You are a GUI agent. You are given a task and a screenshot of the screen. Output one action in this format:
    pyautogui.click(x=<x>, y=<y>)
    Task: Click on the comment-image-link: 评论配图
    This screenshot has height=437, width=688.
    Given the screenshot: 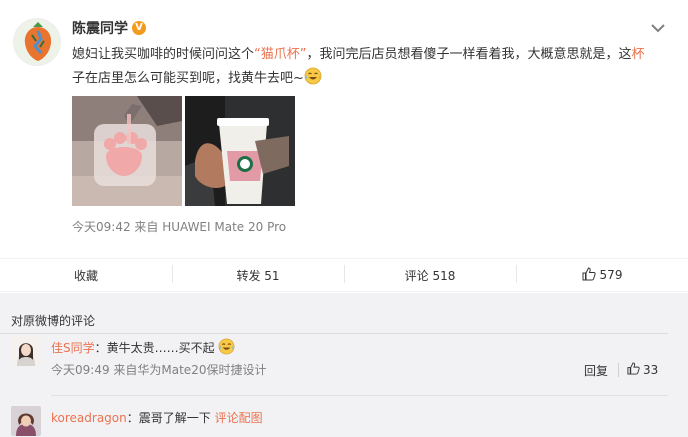 What is the action you would take?
    pyautogui.click(x=239, y=418)
    